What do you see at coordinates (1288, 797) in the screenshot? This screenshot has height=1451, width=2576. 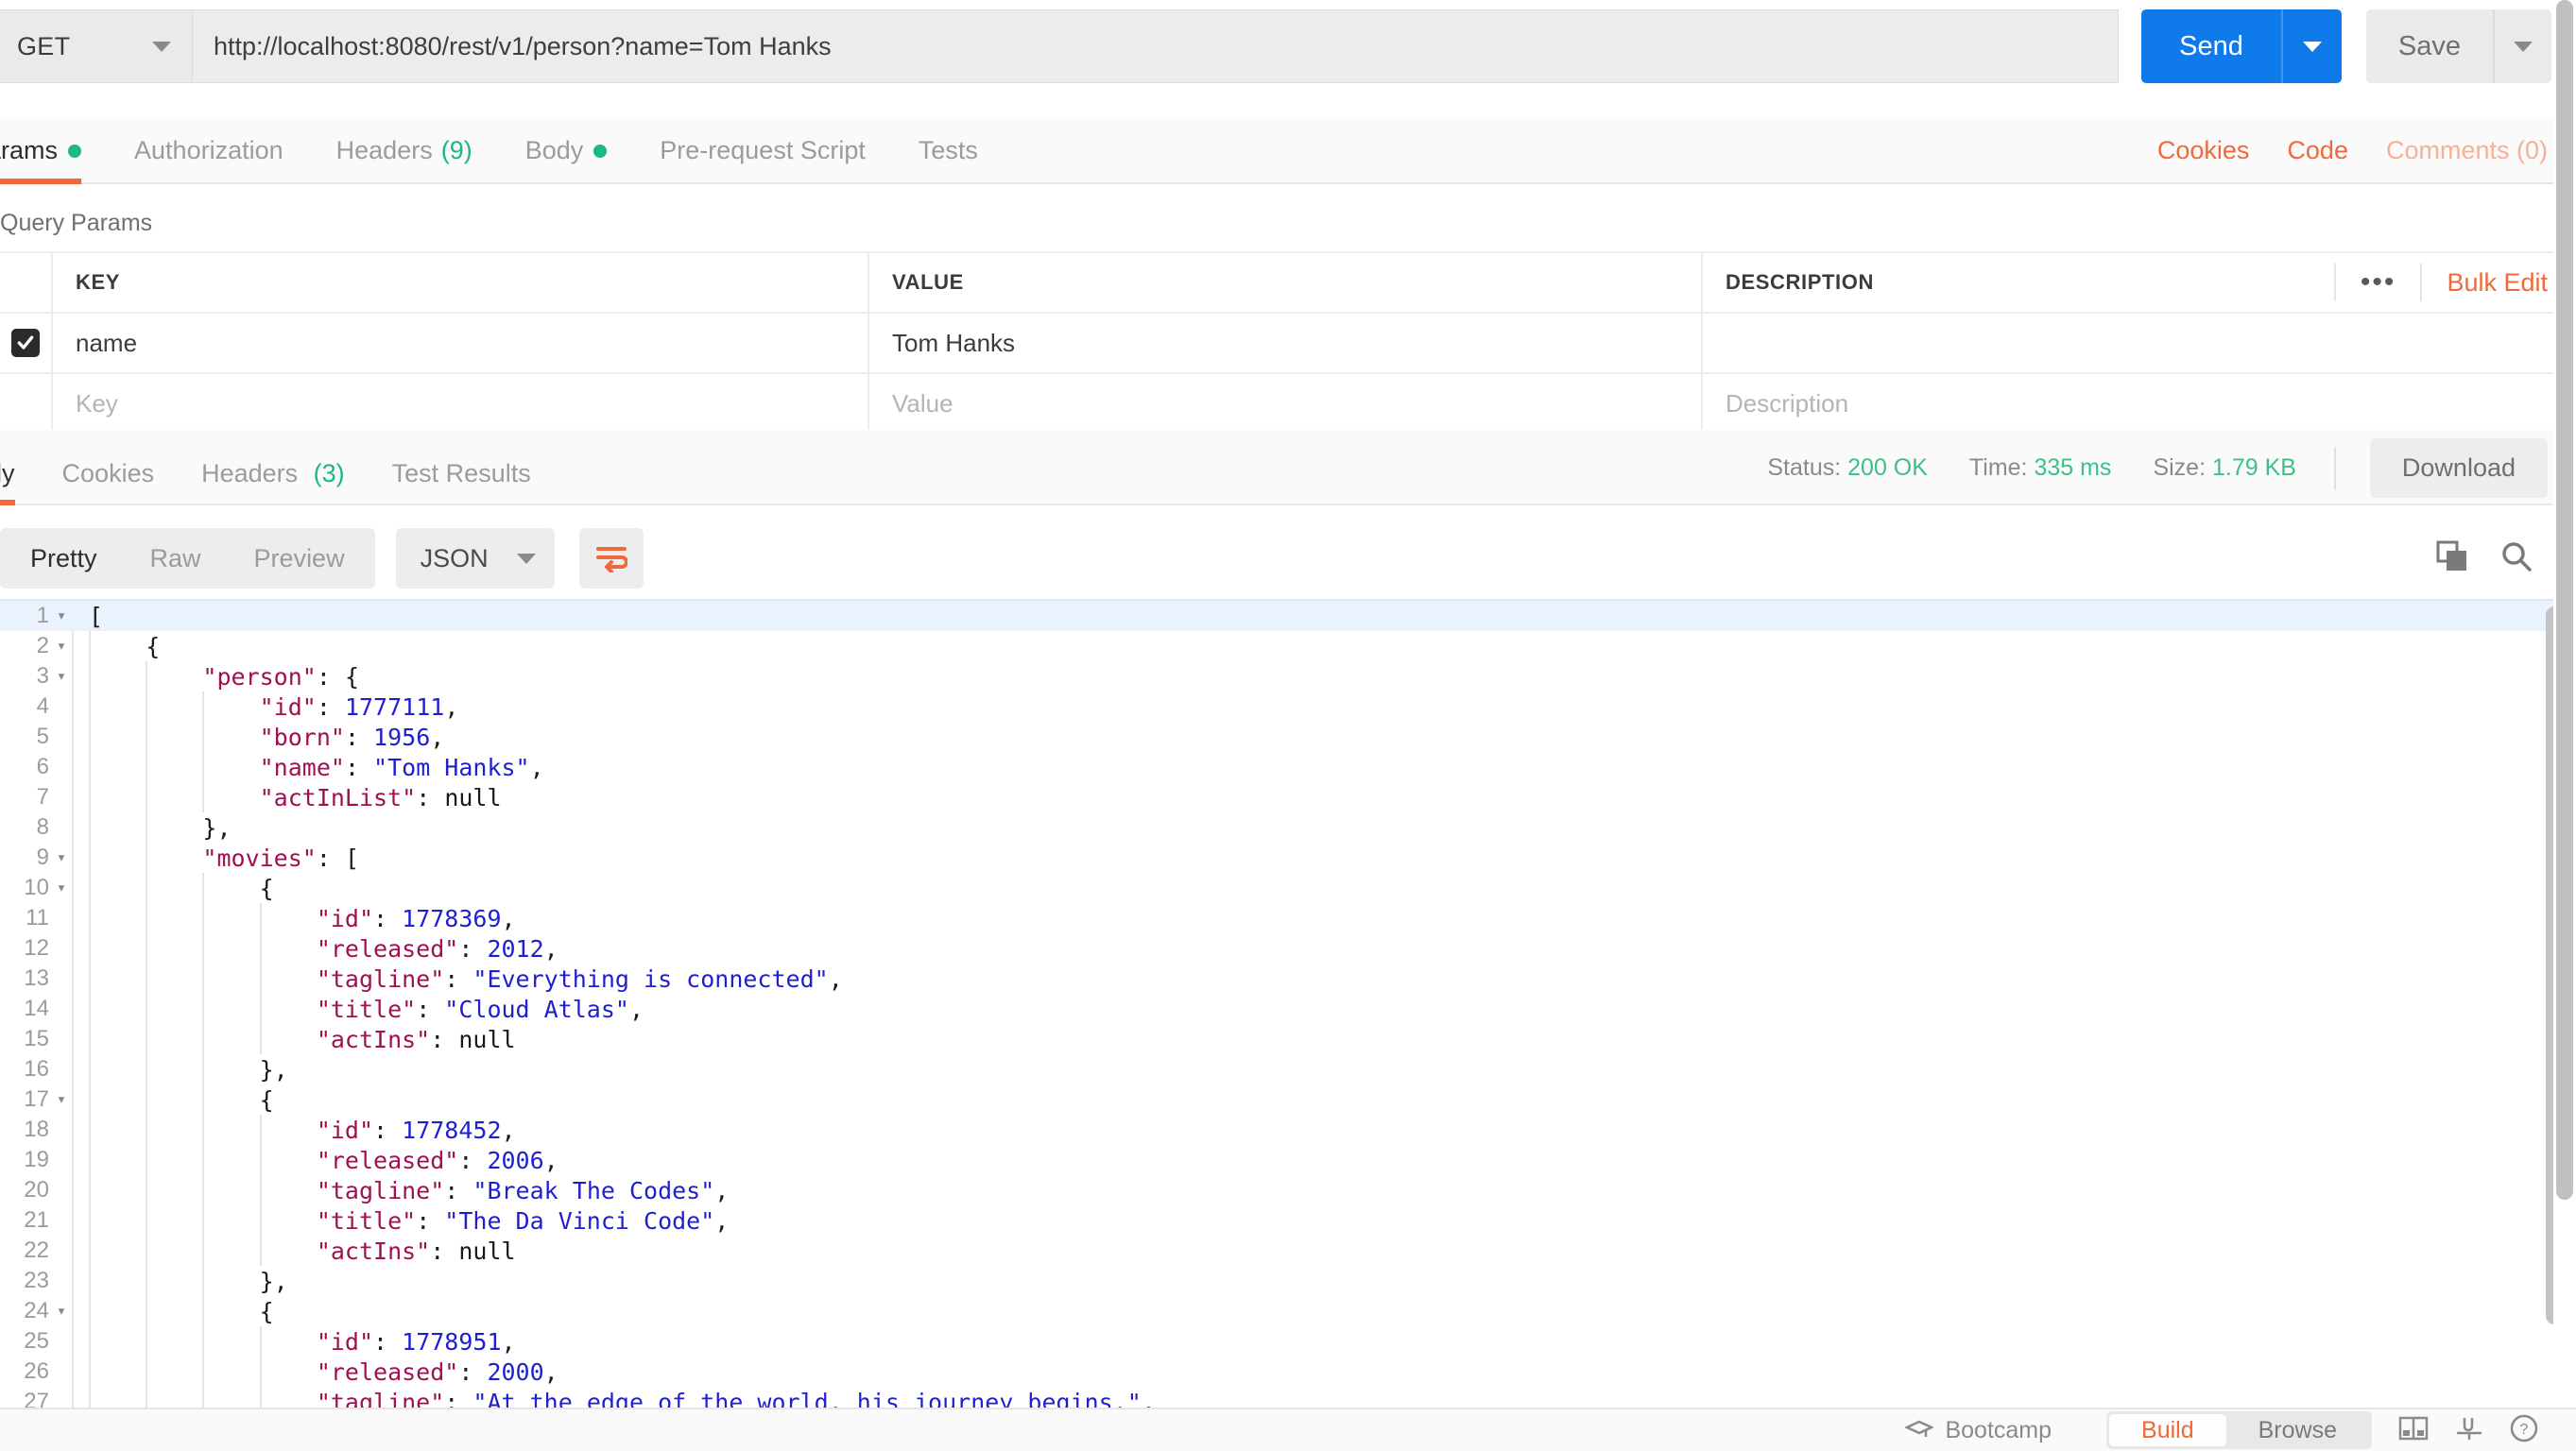 I see `code-line: 7 "actInList": null` at bounding box center [1288, 797].